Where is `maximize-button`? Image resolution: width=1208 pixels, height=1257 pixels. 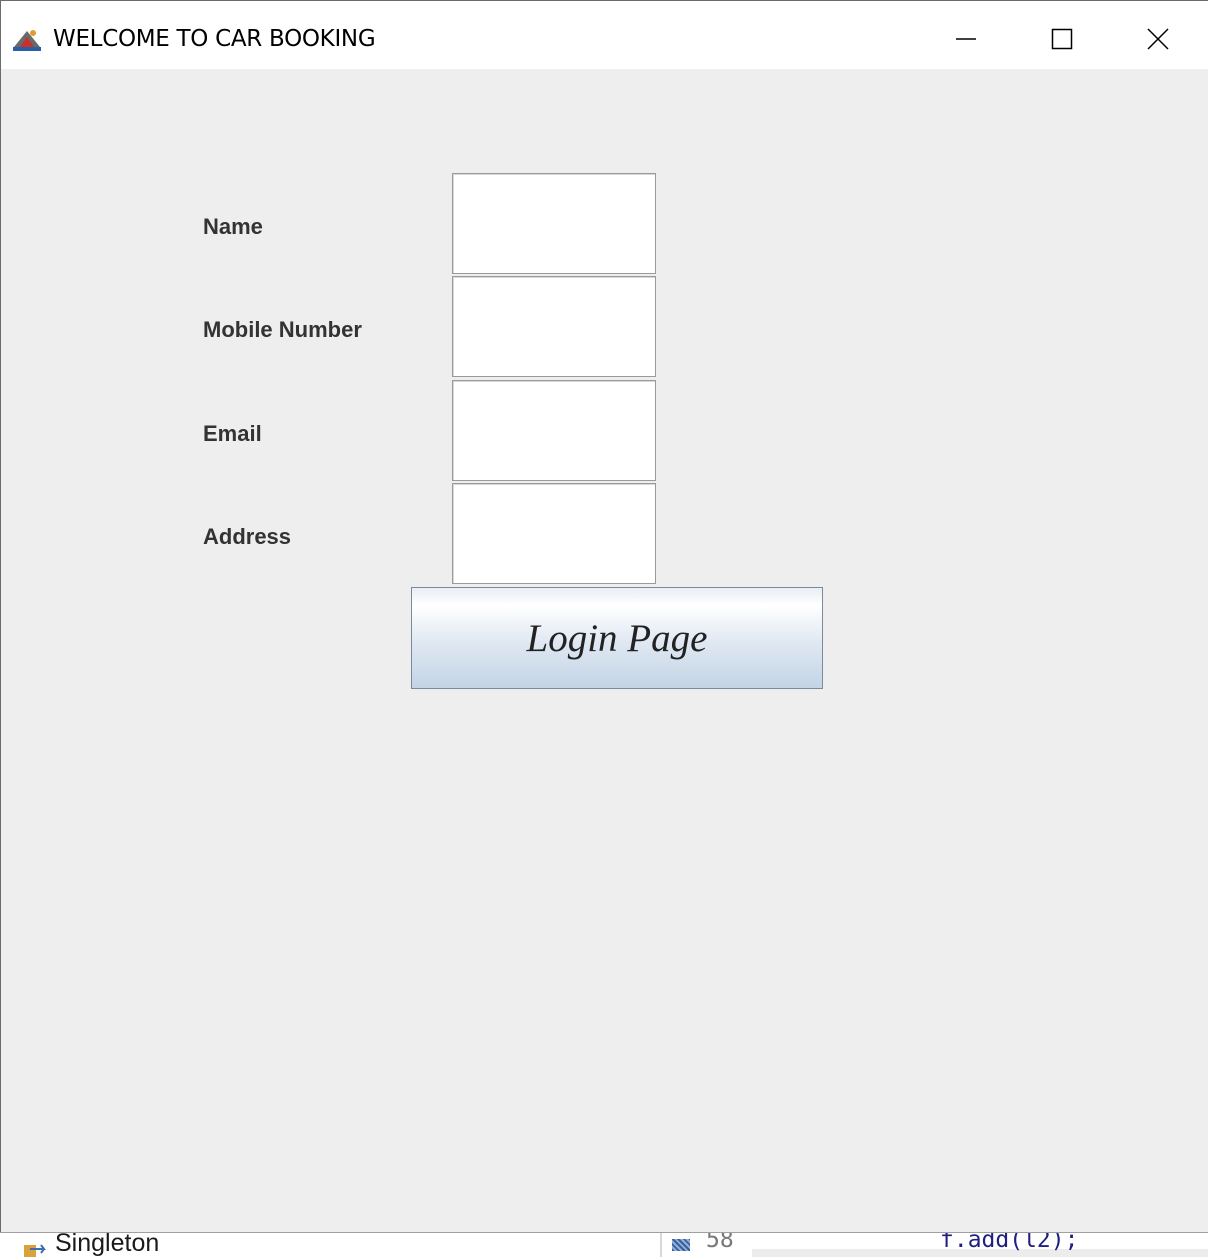 maximize-button is located at coordinates (1062, 39).